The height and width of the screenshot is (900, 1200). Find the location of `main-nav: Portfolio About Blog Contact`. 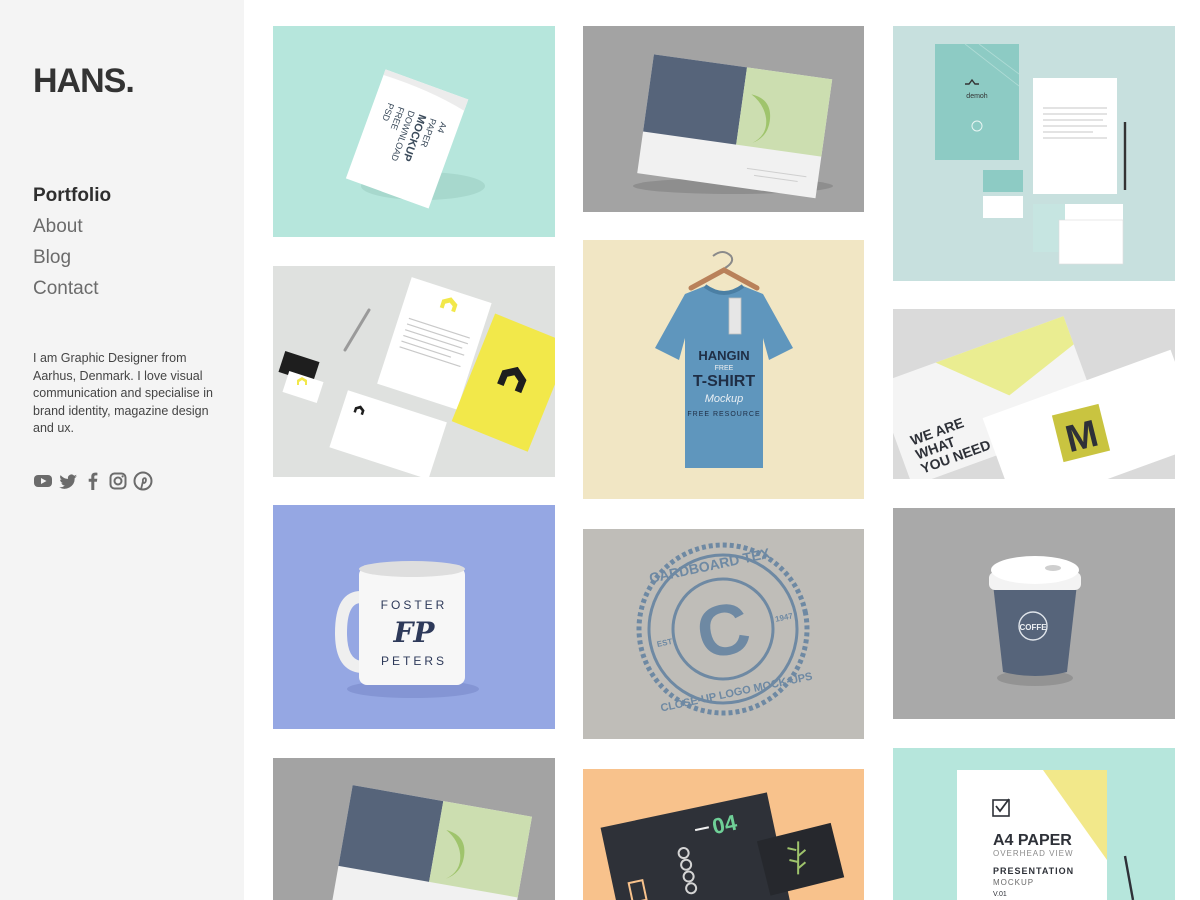

main-nav: Portfolio About Blog Contact is located at coordinates (72, 242).